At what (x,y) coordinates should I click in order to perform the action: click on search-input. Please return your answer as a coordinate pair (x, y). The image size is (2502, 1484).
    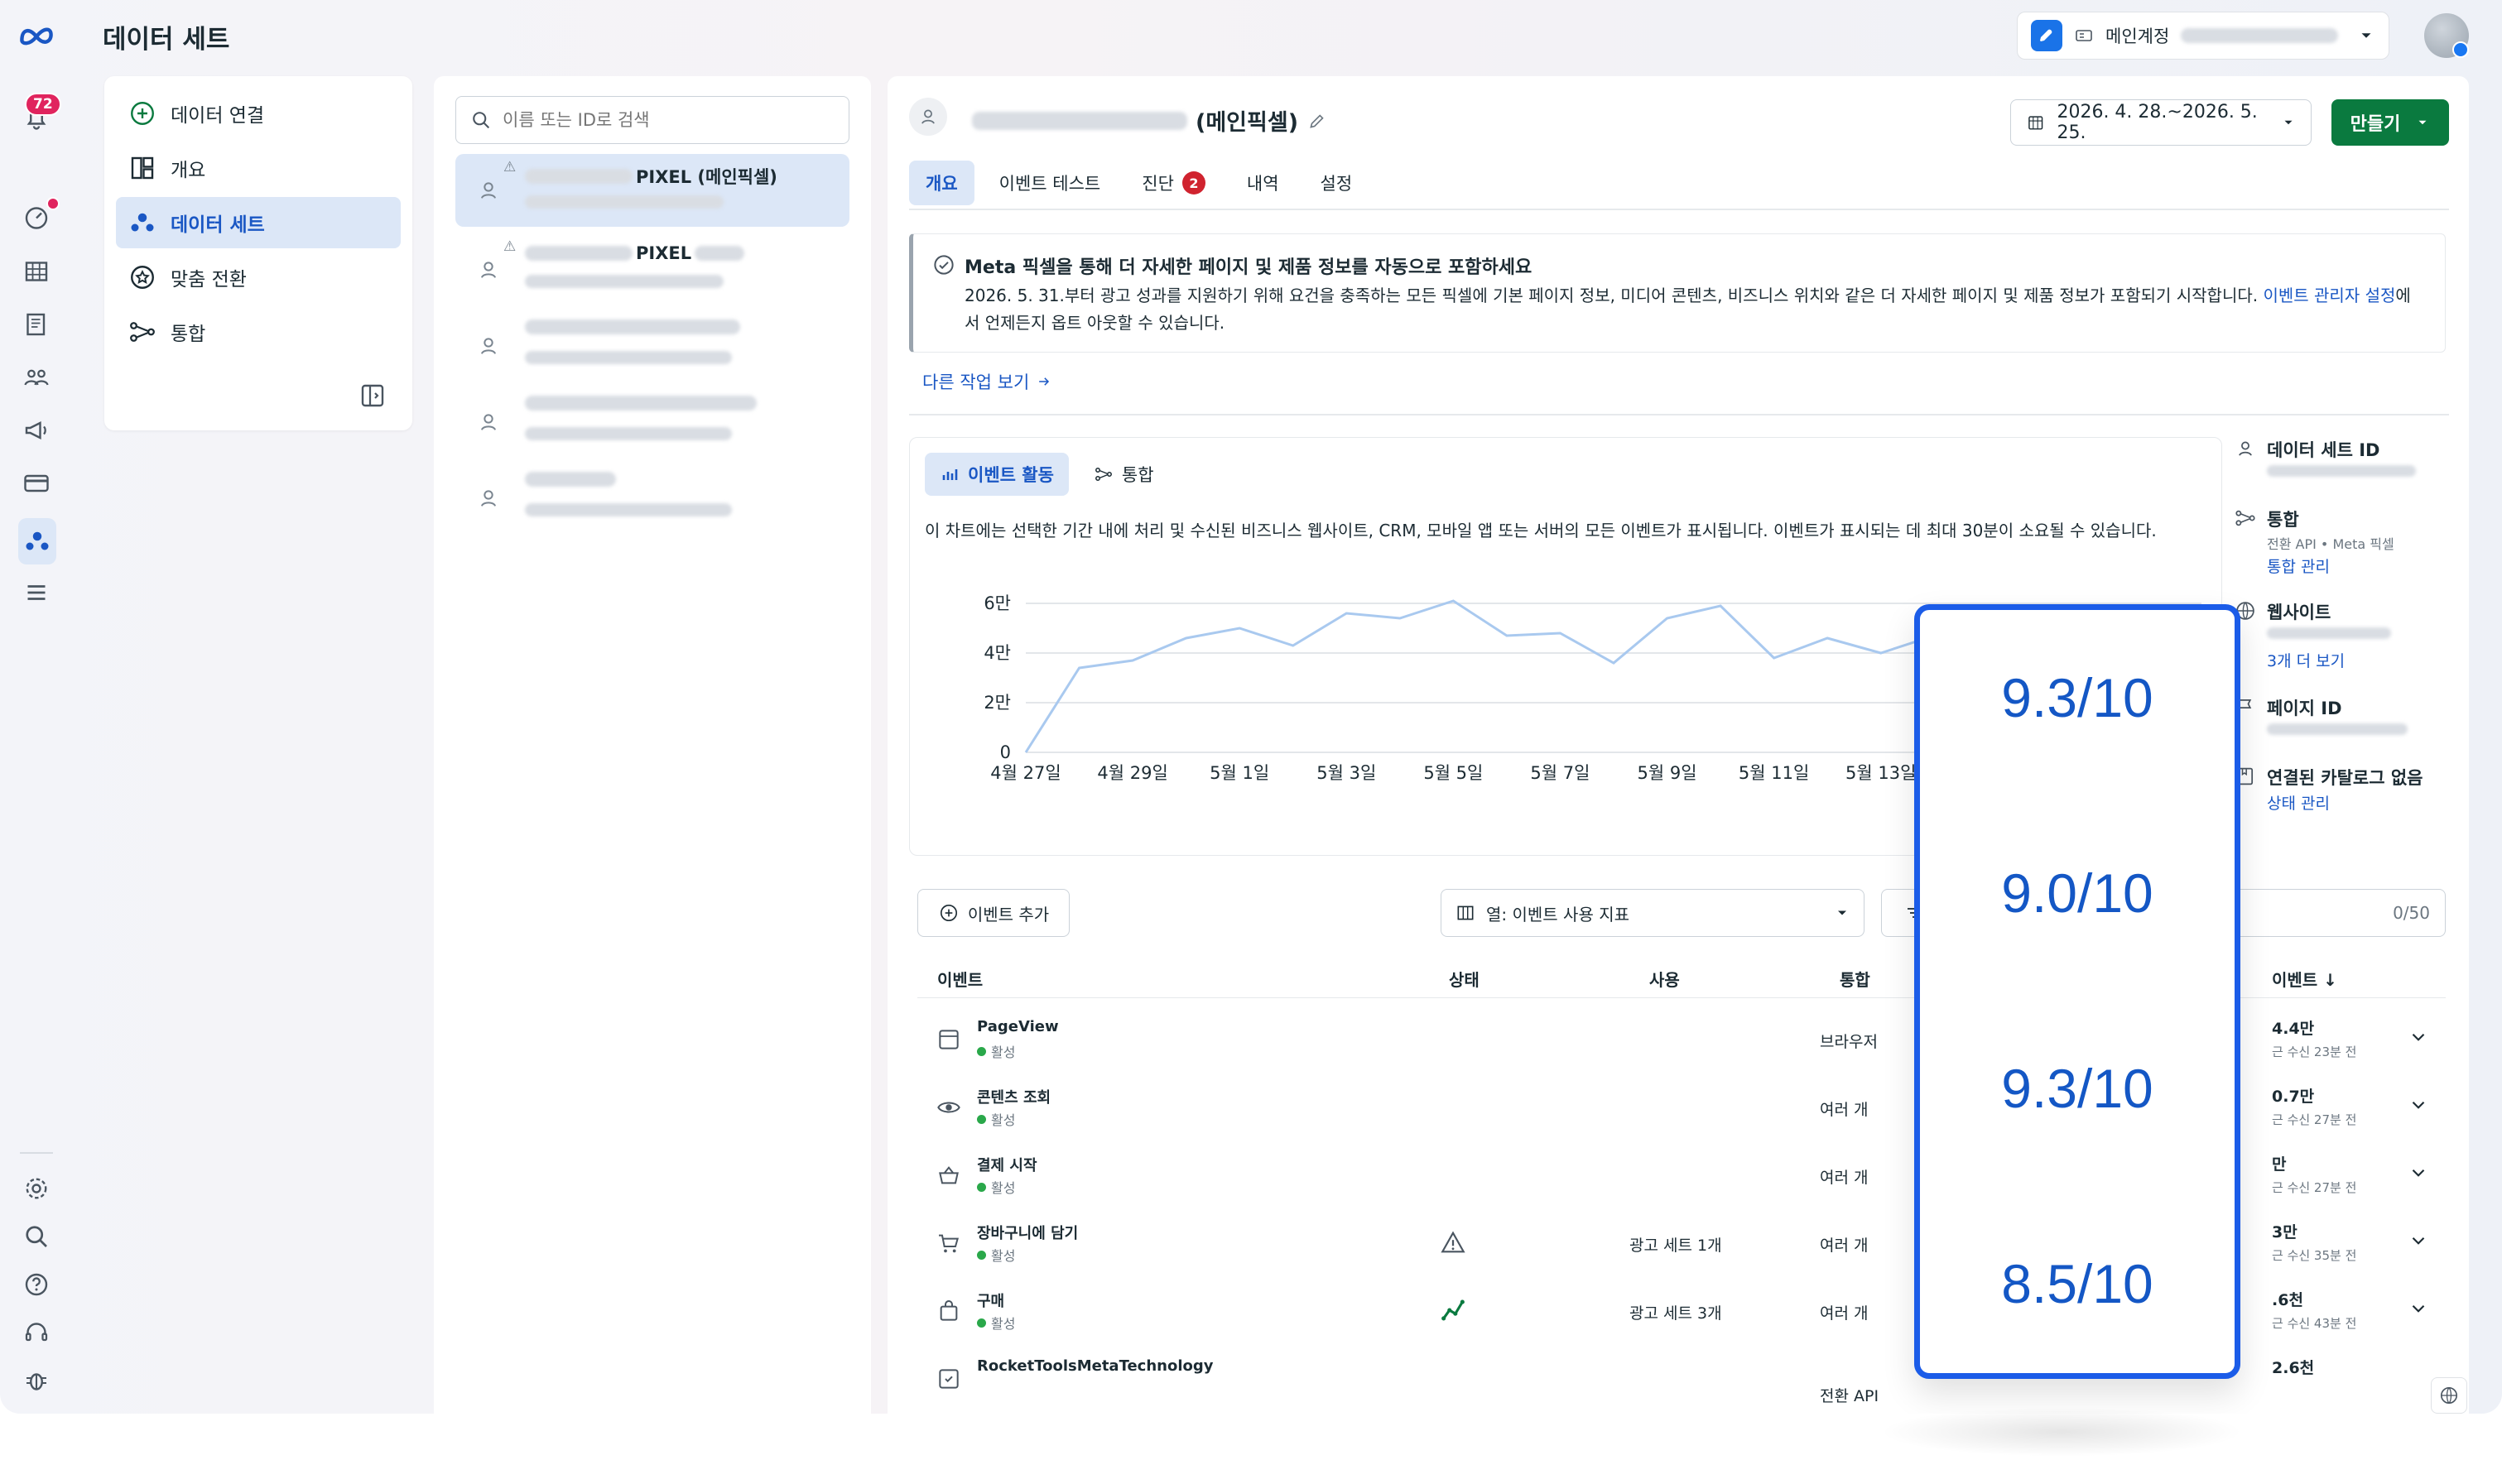
    Looking at the image, I should click on (668, 120).